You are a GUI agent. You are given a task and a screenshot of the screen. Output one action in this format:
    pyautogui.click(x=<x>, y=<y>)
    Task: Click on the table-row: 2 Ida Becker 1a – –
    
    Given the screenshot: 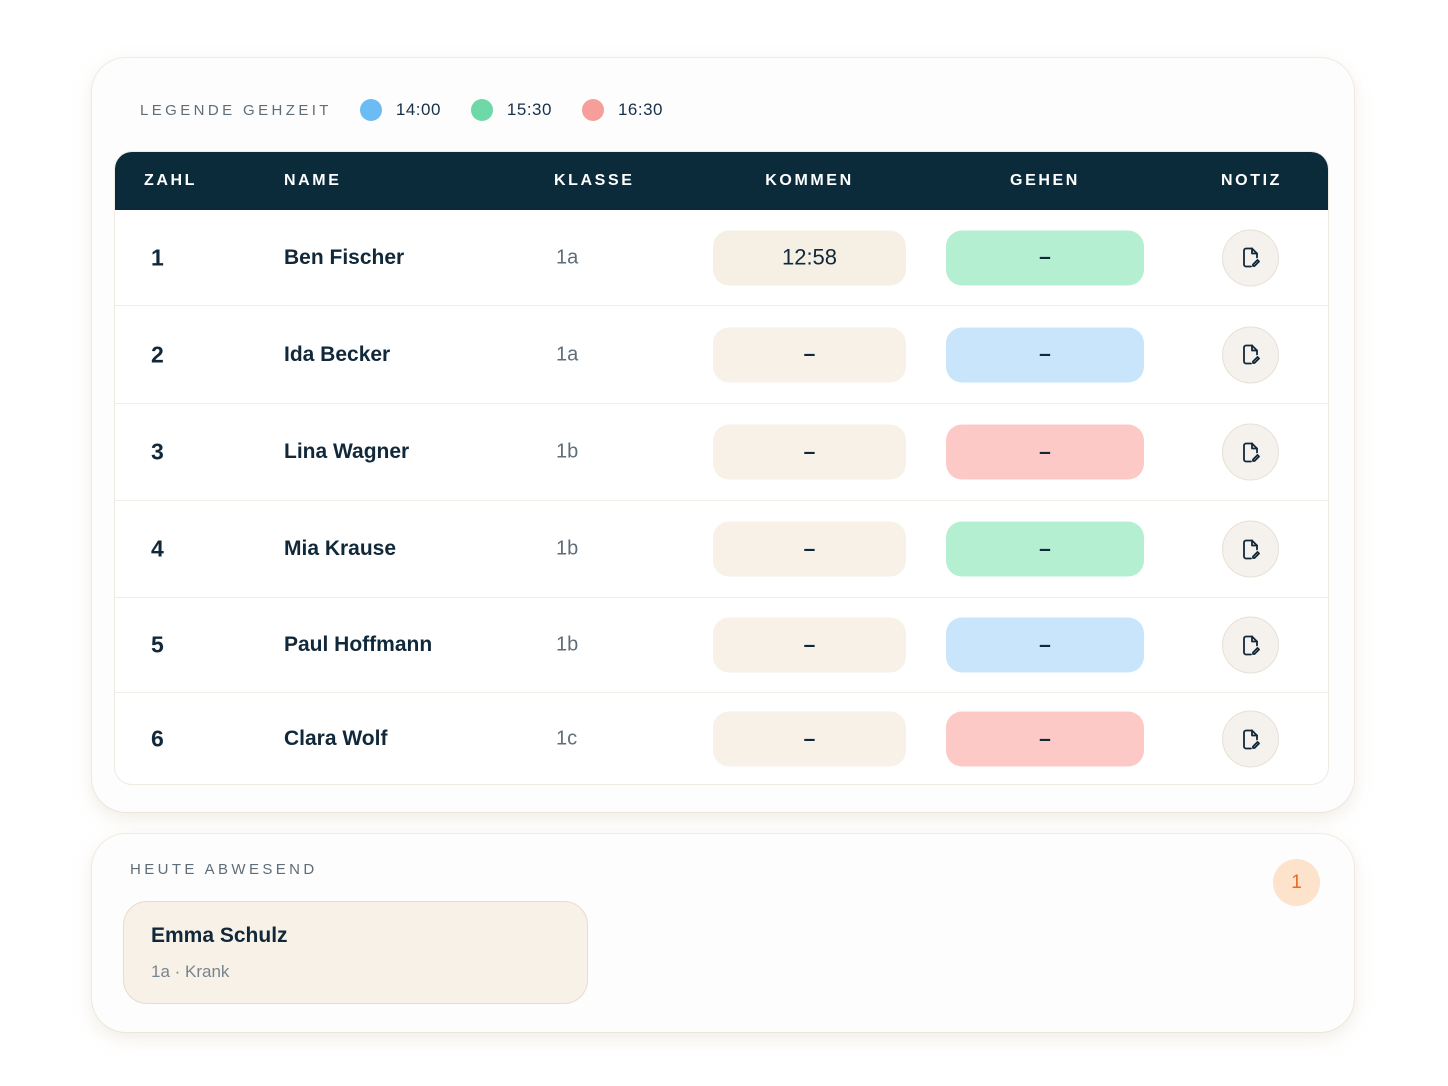 What is the action you would take?
    pyautogui.click(x=721, y=355)
    